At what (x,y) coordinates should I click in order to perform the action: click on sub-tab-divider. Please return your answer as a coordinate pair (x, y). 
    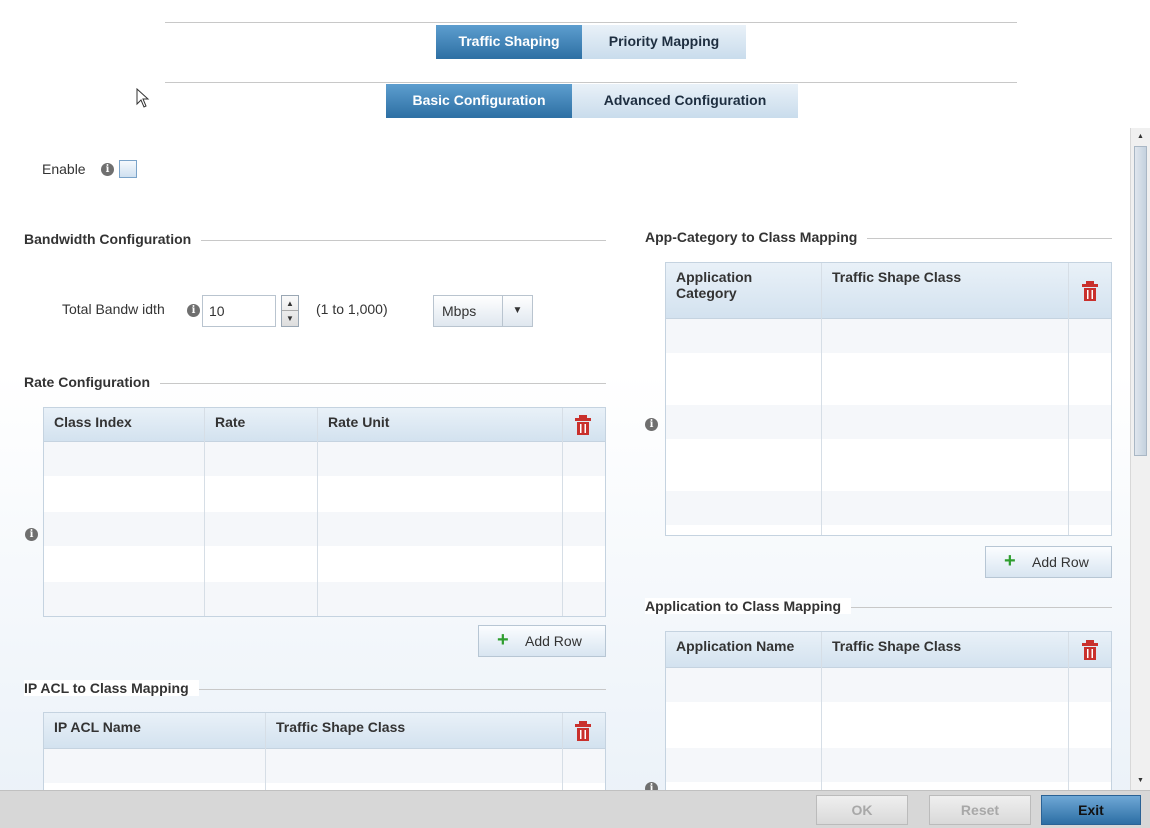
    Looking at the image, I should click on (591, 82).